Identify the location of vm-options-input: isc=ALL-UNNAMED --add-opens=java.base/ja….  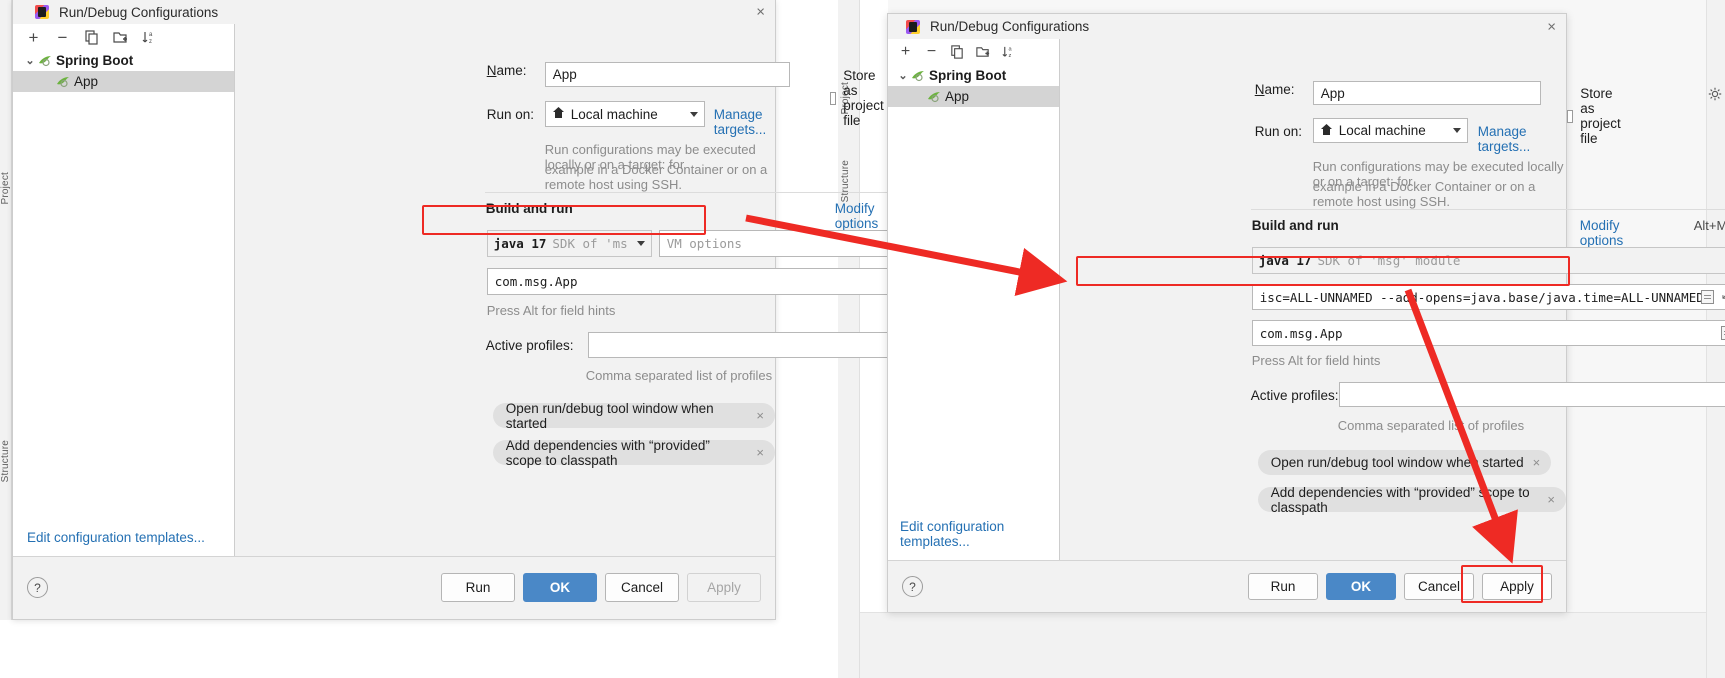
(1488, 297).